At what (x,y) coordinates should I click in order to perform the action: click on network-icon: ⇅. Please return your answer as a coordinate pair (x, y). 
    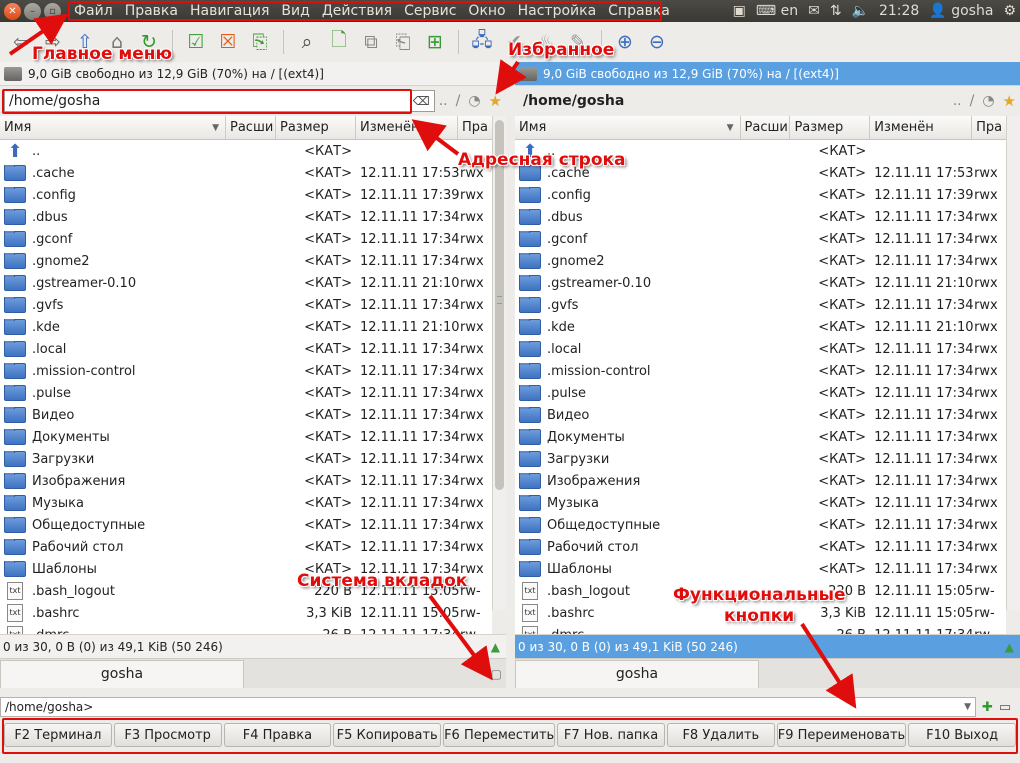
    Looking at the image, I should click on (836, 11).